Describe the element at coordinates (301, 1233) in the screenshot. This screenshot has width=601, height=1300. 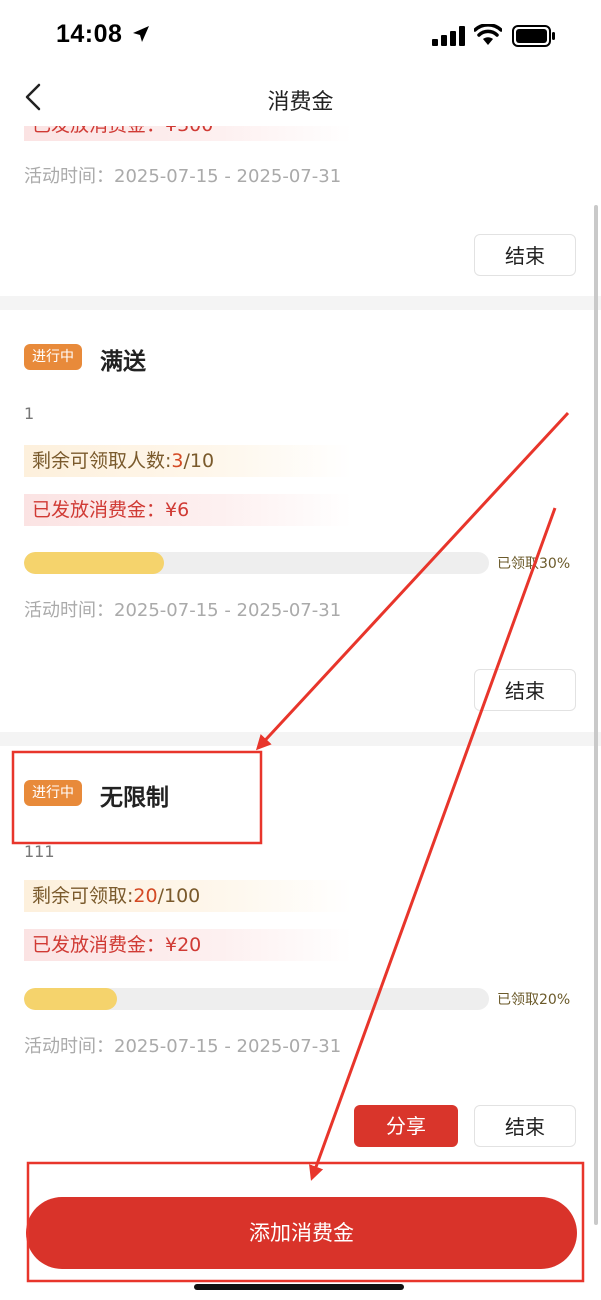
I see `add-consumption-credit-button: 添加消费金` at that location.